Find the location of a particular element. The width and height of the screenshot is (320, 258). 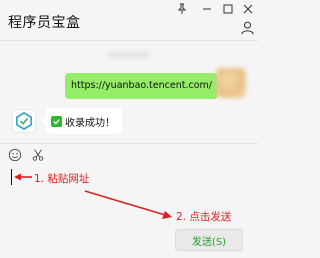

close-button is located at coordinates (248, 9).